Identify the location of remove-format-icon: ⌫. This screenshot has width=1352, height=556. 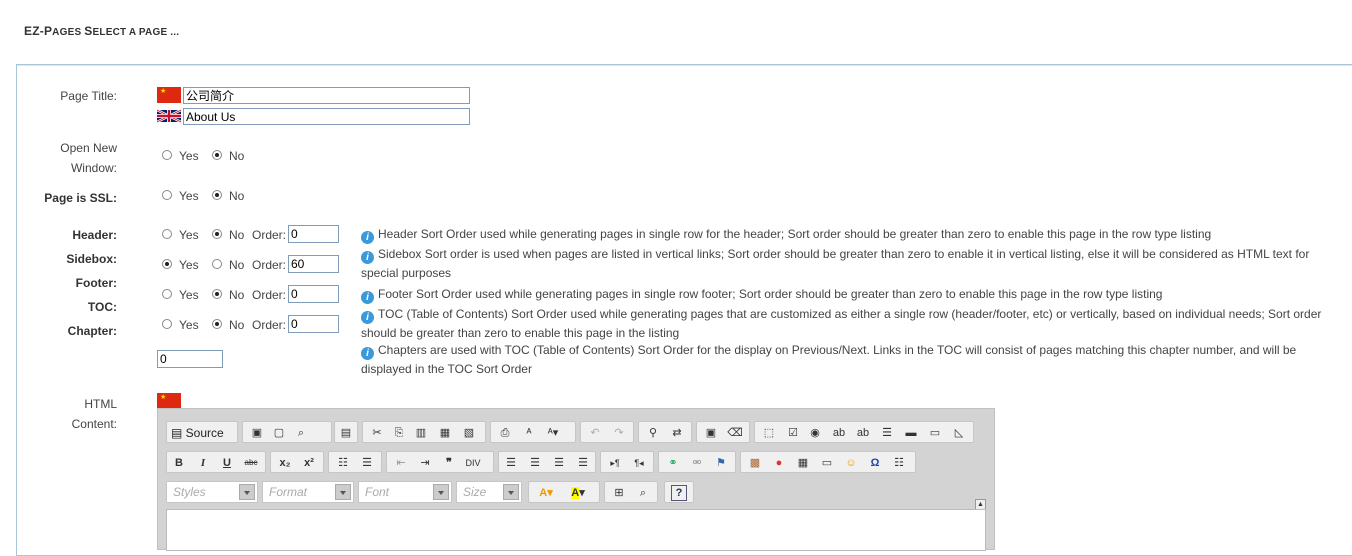
(735, 433).